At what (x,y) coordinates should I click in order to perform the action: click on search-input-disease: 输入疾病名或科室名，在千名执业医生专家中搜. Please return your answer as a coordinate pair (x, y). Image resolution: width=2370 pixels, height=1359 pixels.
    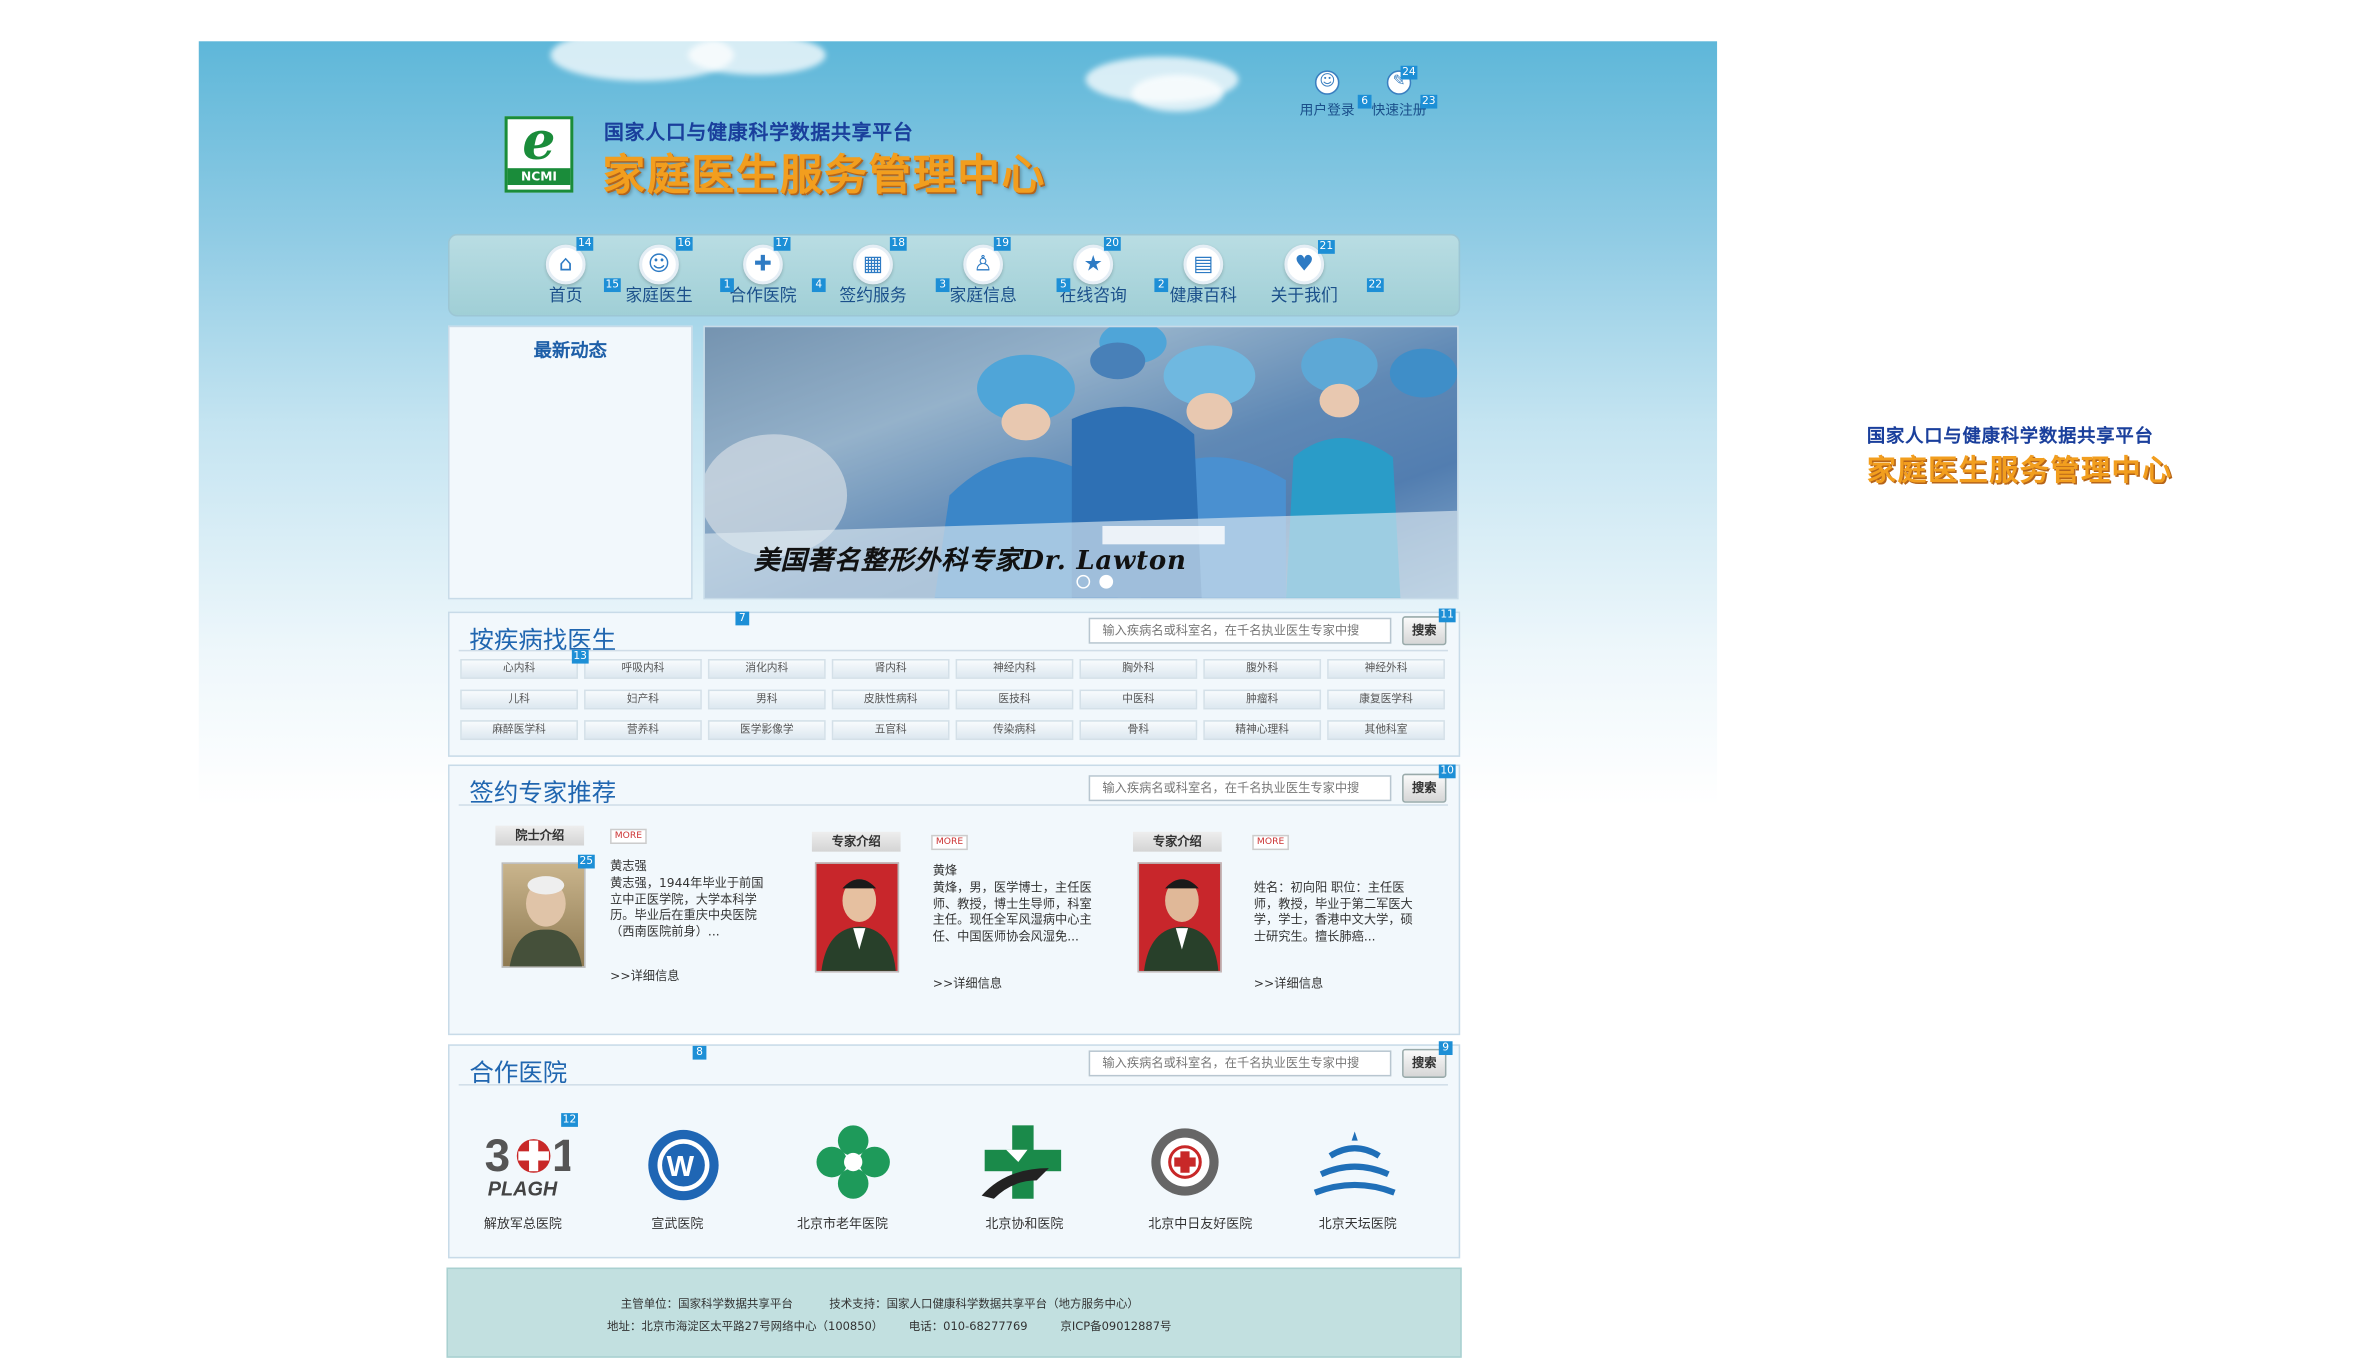
    Looking at the image, I should click on (1240, 630).